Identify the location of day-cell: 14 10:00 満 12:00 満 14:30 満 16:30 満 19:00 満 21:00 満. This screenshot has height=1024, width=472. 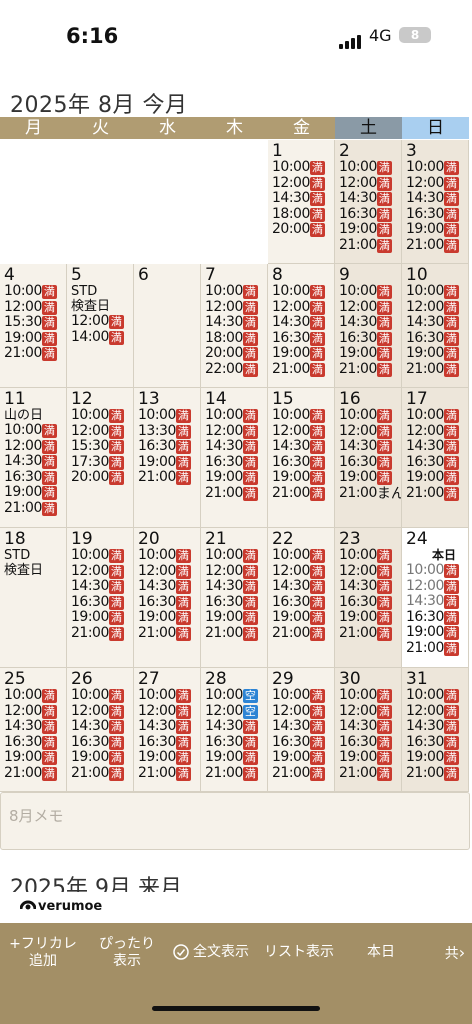
(234, 458).